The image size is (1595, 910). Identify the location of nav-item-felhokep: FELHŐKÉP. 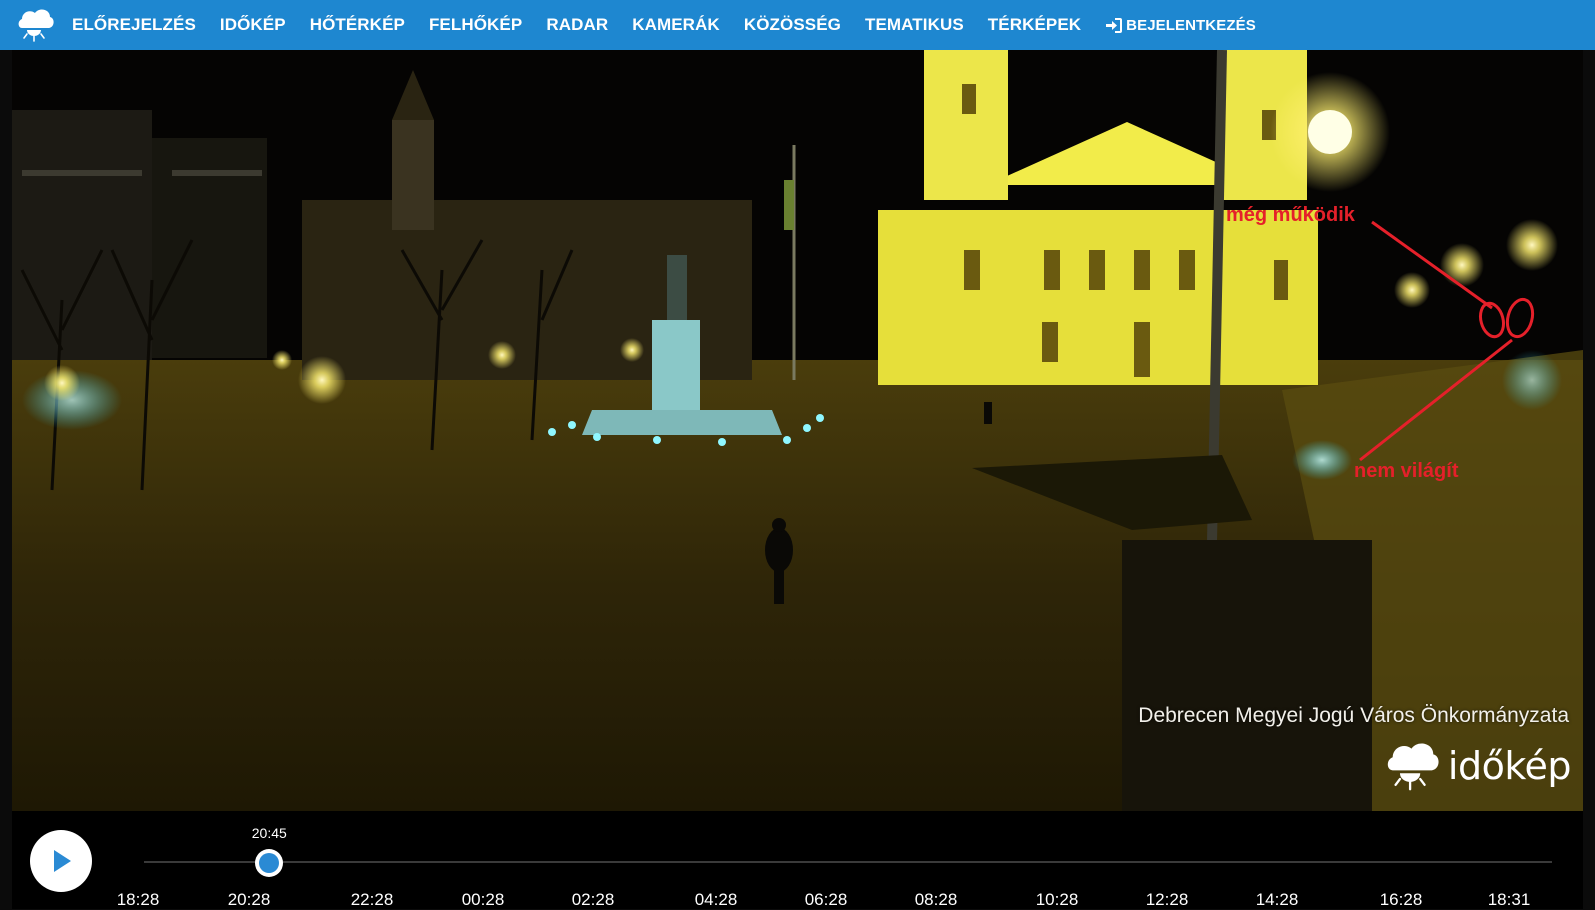
(475, 25).